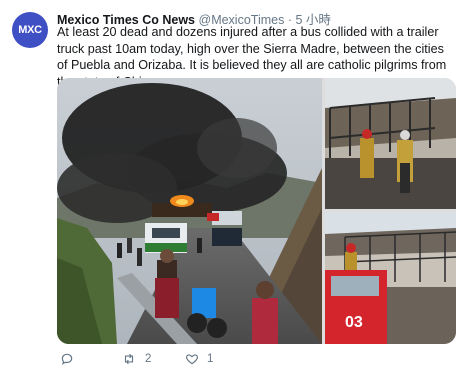  What do you see at coordinates (129, 359) in the screenshot?
I see `retweet-icon` at bounding box center [129, 359].